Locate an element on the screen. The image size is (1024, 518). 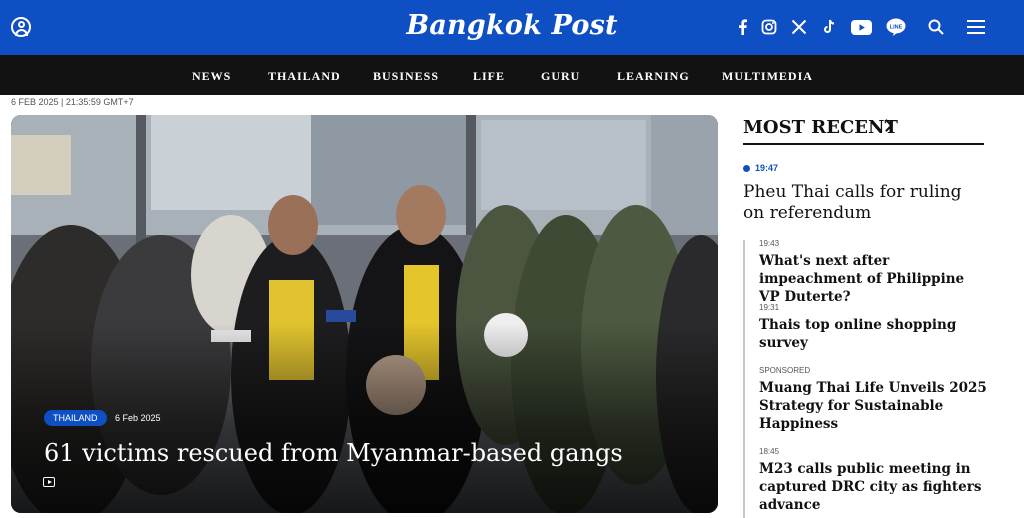
youtube-icon is located at coordinates (861, 27).